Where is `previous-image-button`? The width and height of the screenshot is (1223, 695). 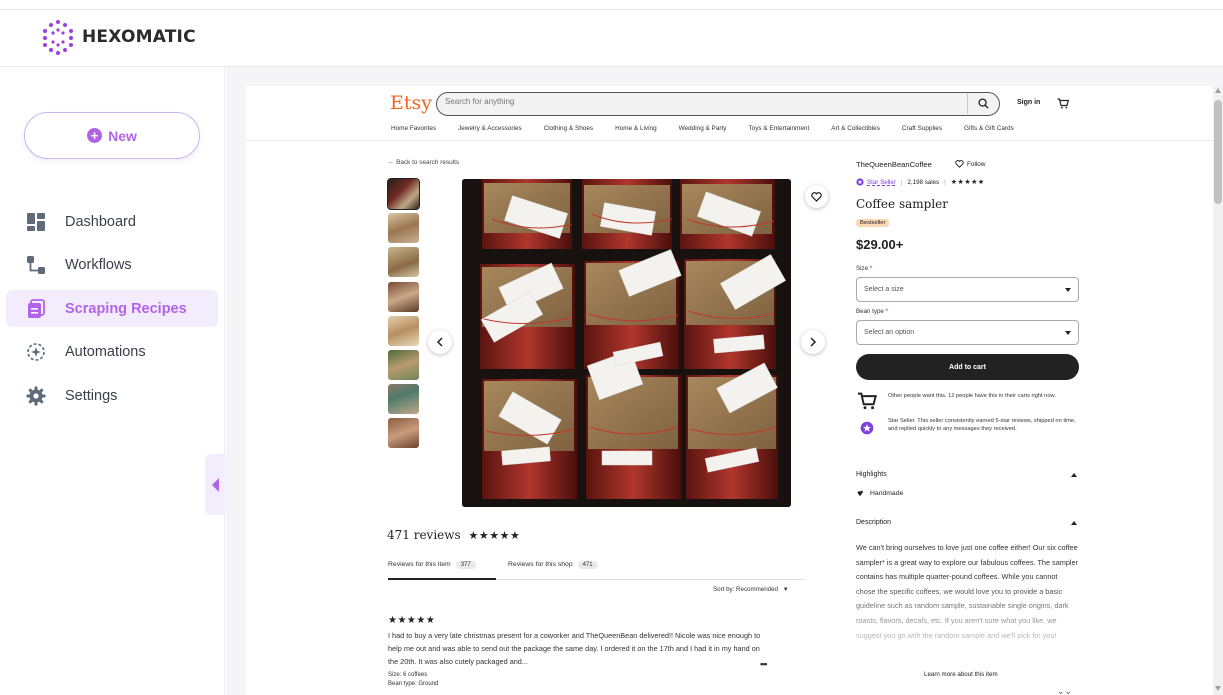 previous-image-button is located at coordinates (440, 342).